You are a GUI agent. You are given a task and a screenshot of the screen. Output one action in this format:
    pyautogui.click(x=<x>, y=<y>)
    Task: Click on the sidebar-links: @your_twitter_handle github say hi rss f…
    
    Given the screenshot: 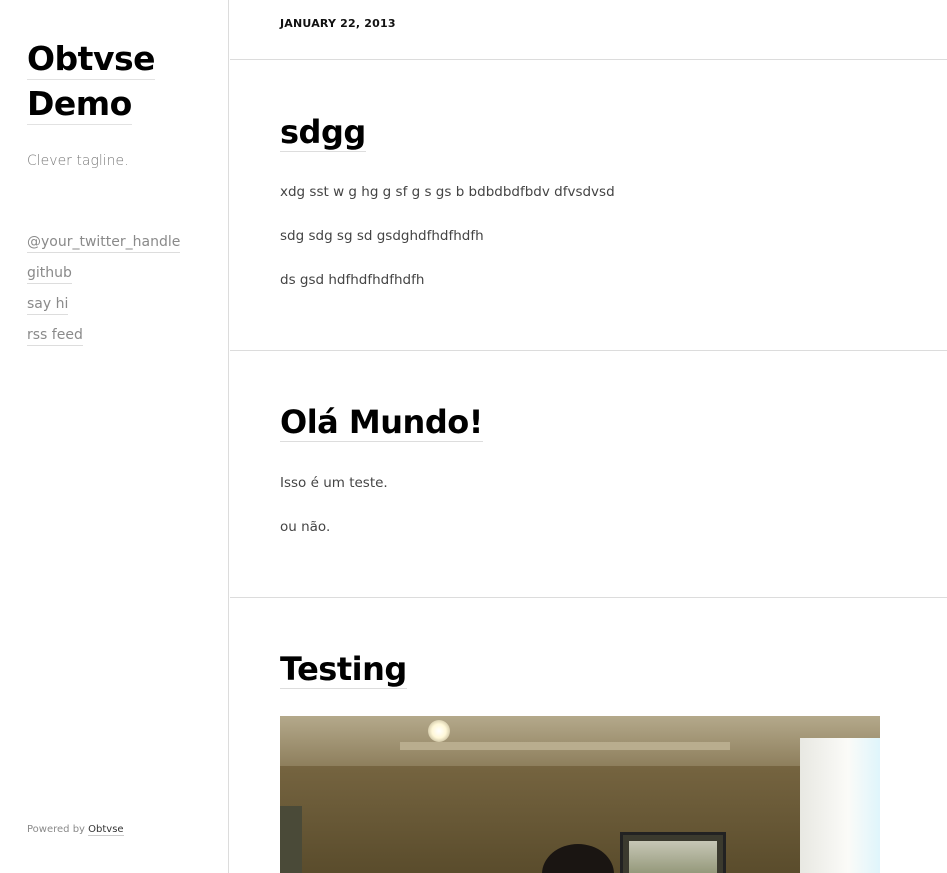 What is the action you would take?
    pyautogui.click(x=104, y=293)
    